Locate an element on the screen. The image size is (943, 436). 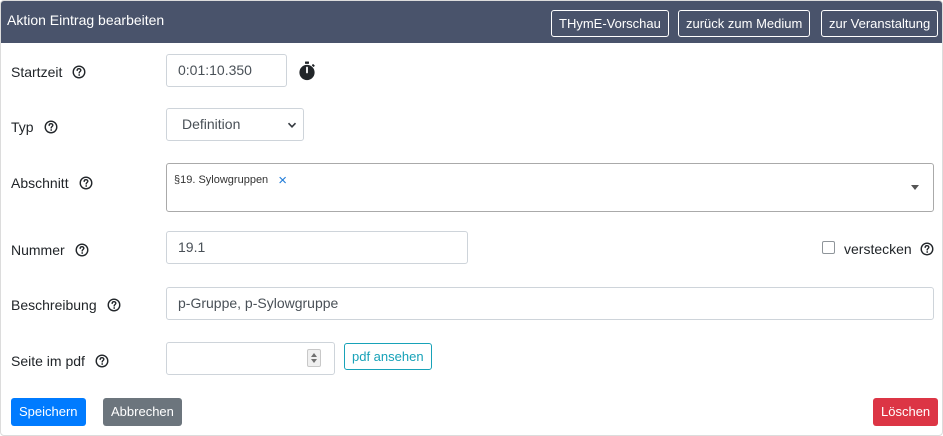
type-select-value: Definition is located at coordinates (211, 124).